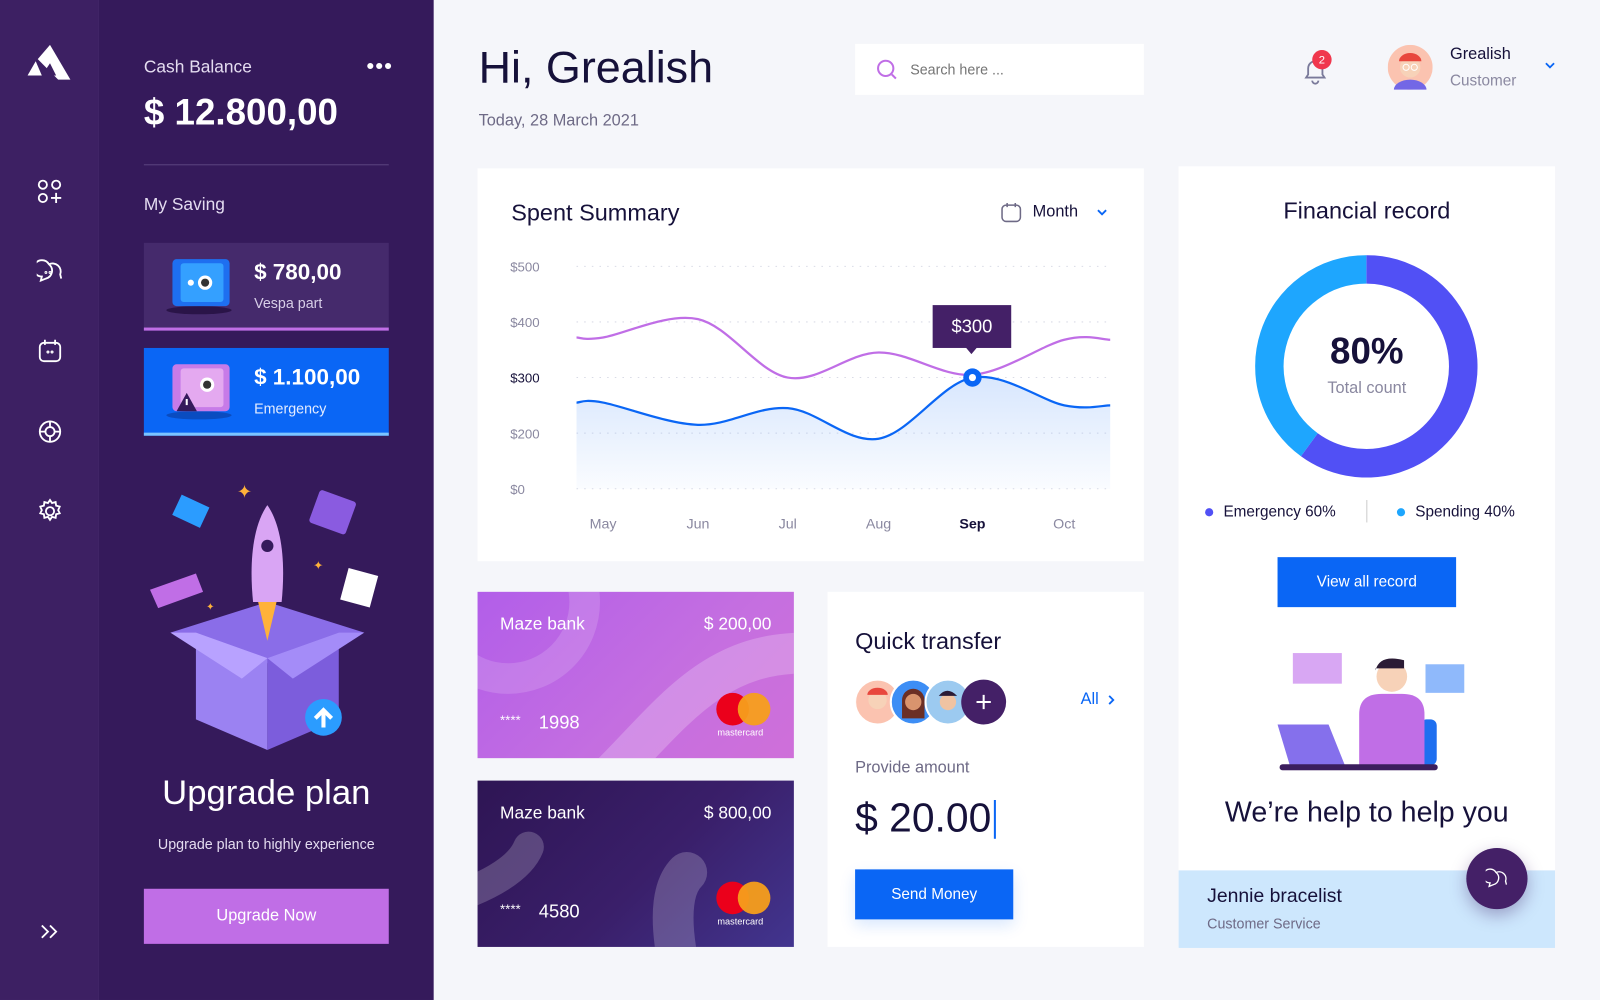 This screenshot has height=1000, width=1600. I want to click on bank-card: Maze bank $ 200,00 **** 1998 mastercard, so click(635, 675).